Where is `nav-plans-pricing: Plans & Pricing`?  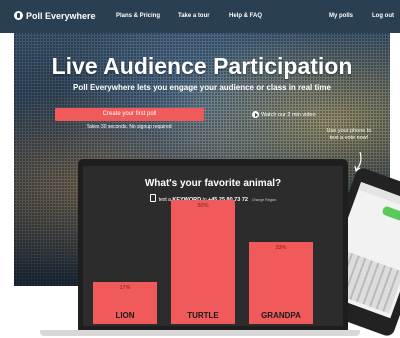 nav-plans-pricing: Plans & Pricing is located at coordinates (138, 16).